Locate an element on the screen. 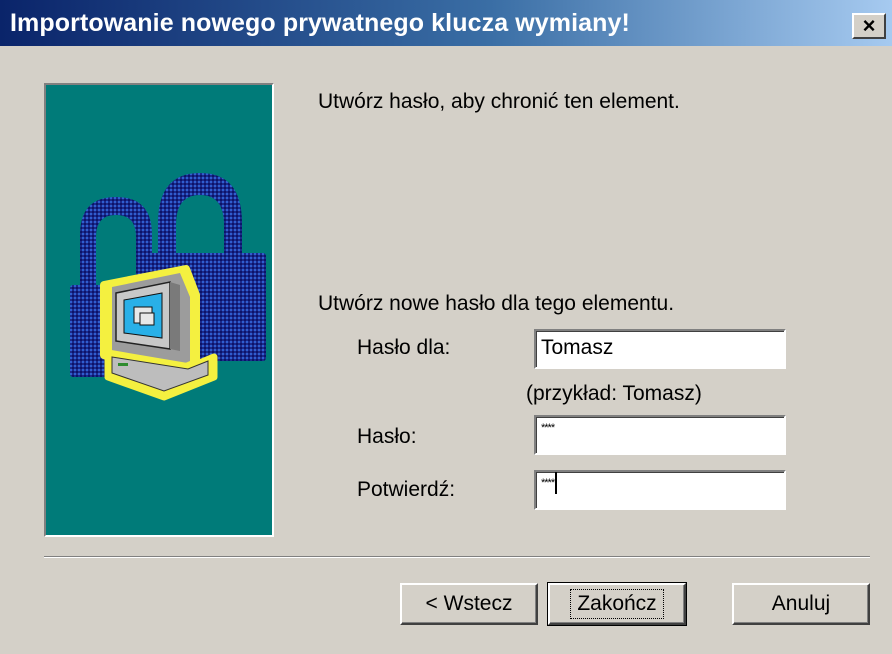  cancel-button-label: Anuluj is located at coordinates (801, 603).